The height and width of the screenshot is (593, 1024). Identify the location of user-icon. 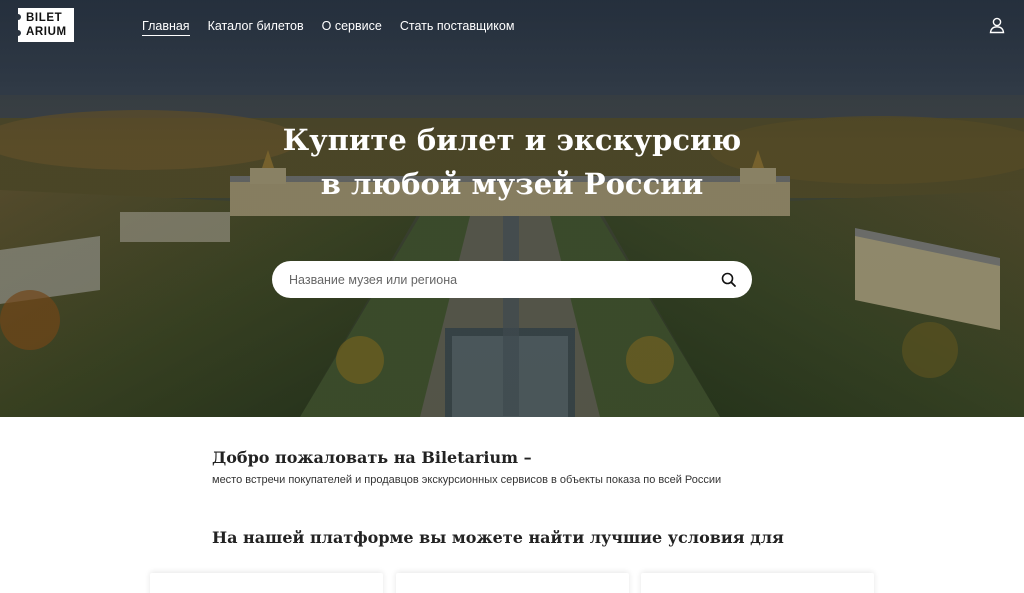
(997, 25).